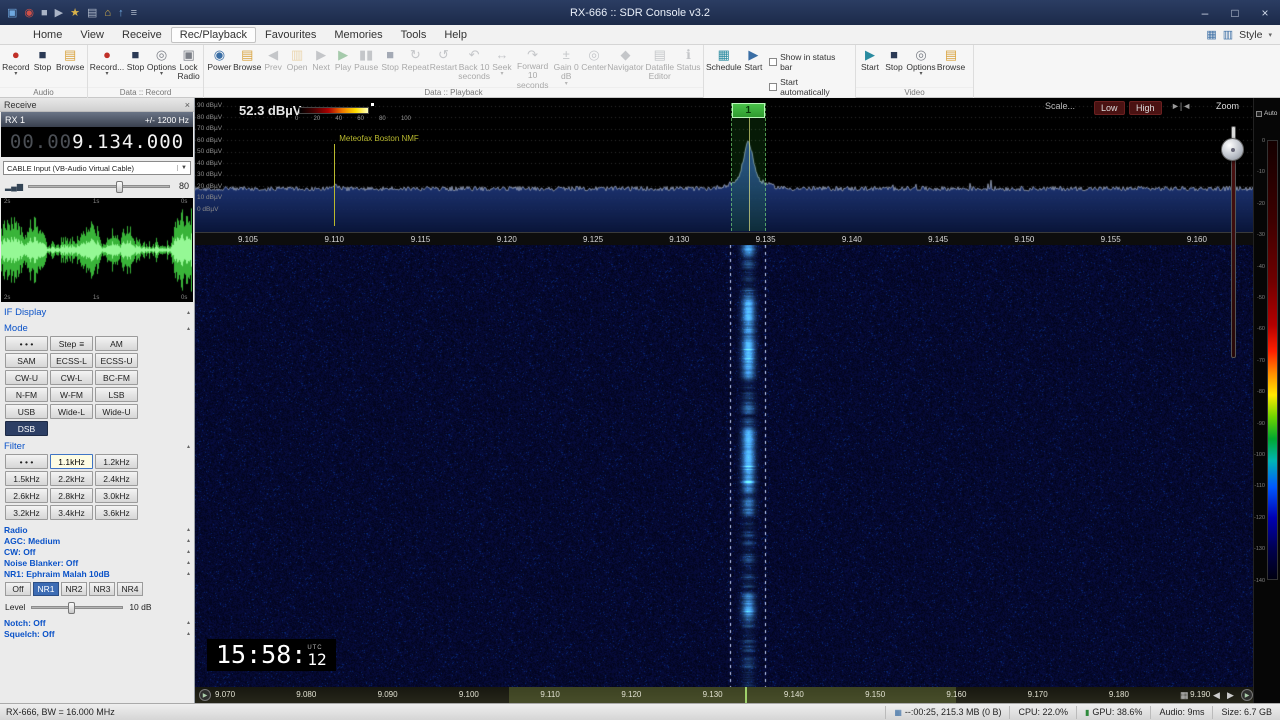  What do you see at coordinates (116, 411) in the screenshot?
I see `mode-wide-u-button: Wide-U` at bounding box center [116, 411].